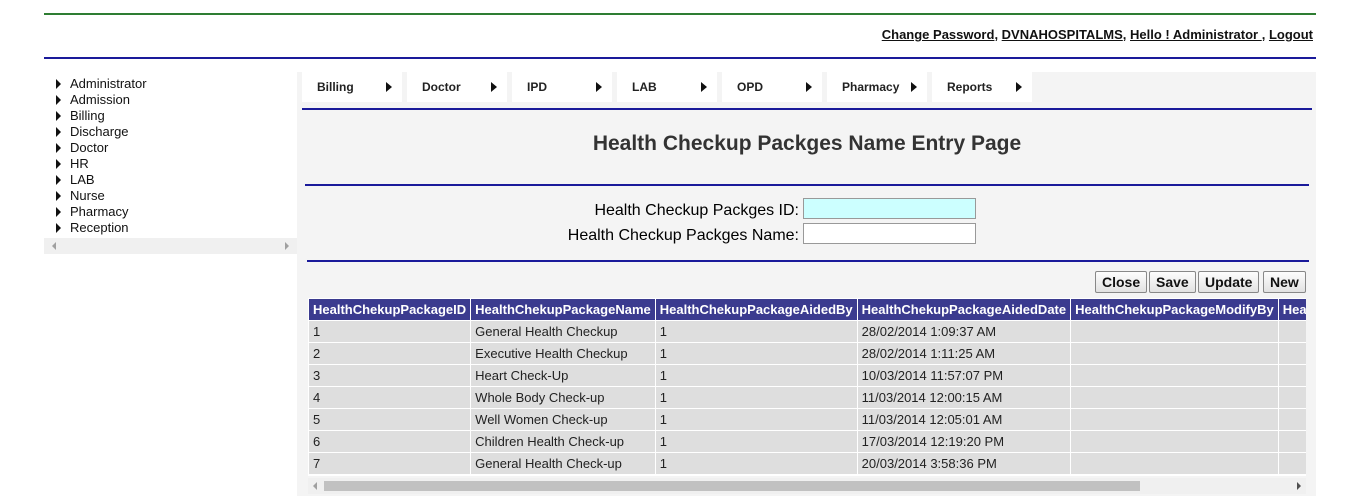 This screenshot has width=1360, height=496. Describe the element at coordinates (938, 34) in the screenshot. I see `change-password-link: Change Password` at that location.